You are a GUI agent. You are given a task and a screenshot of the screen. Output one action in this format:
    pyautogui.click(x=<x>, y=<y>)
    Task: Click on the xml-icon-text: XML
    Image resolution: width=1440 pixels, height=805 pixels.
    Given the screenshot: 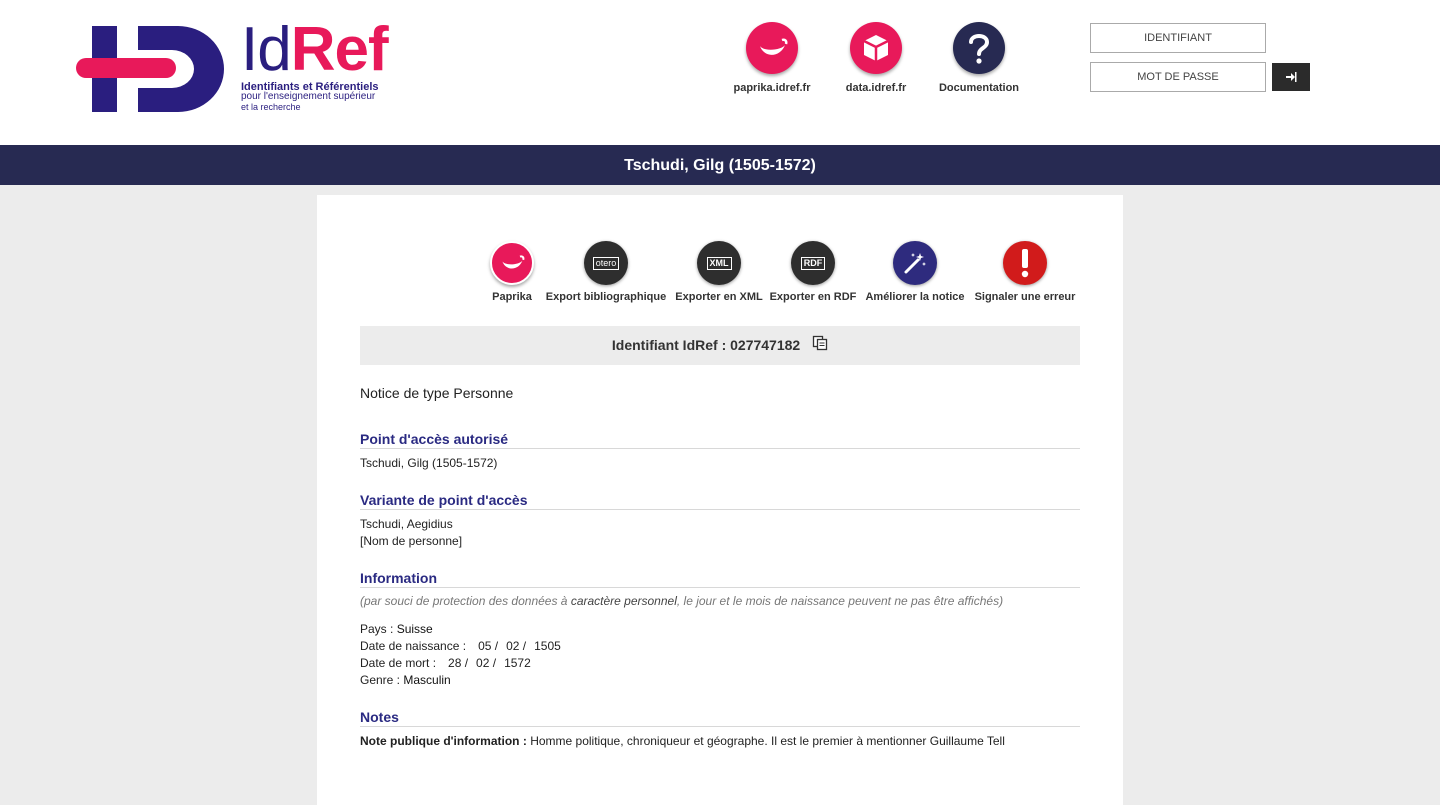 What is the action you would take?
    pyautogui.click(x=719, y=263)
    